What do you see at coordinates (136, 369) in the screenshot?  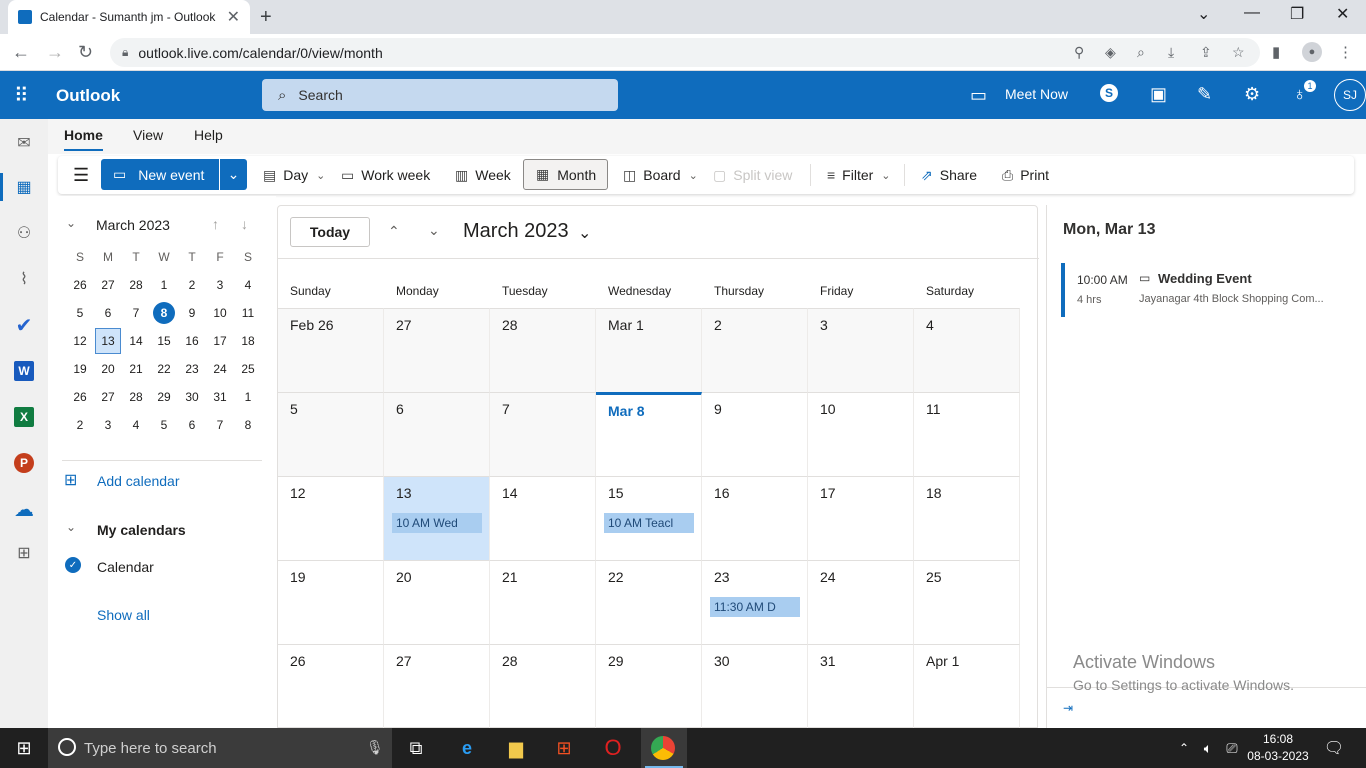 I see `mini-calendar-day: 21` at bounding box center [136, 369].